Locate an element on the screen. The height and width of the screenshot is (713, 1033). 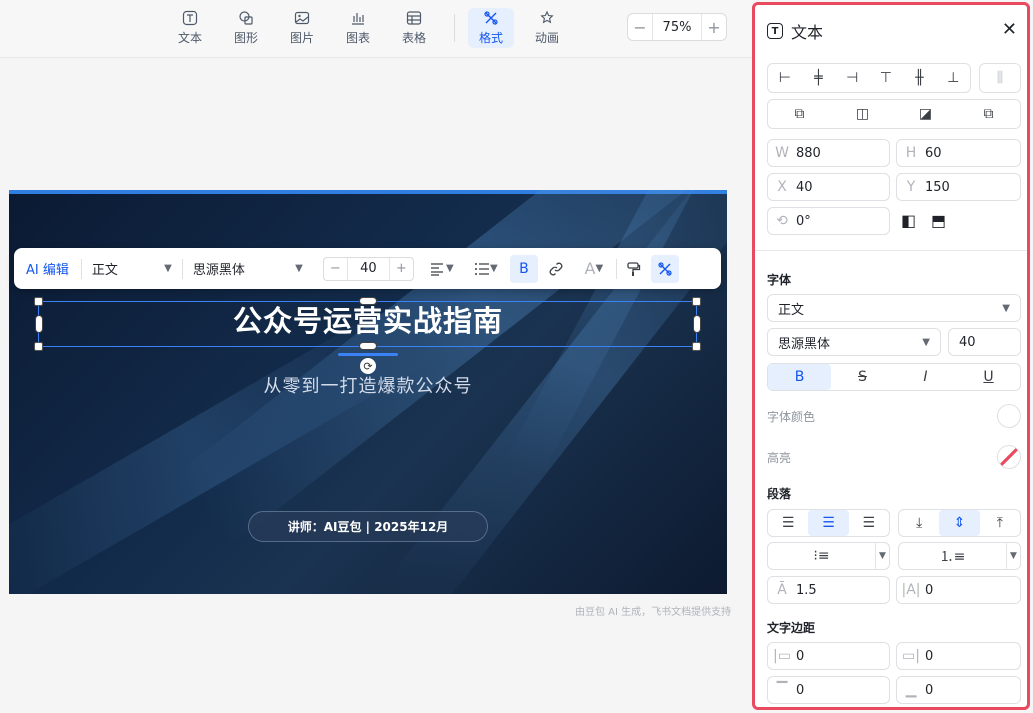
format-toggle-button is located at coordinates (664, 268).